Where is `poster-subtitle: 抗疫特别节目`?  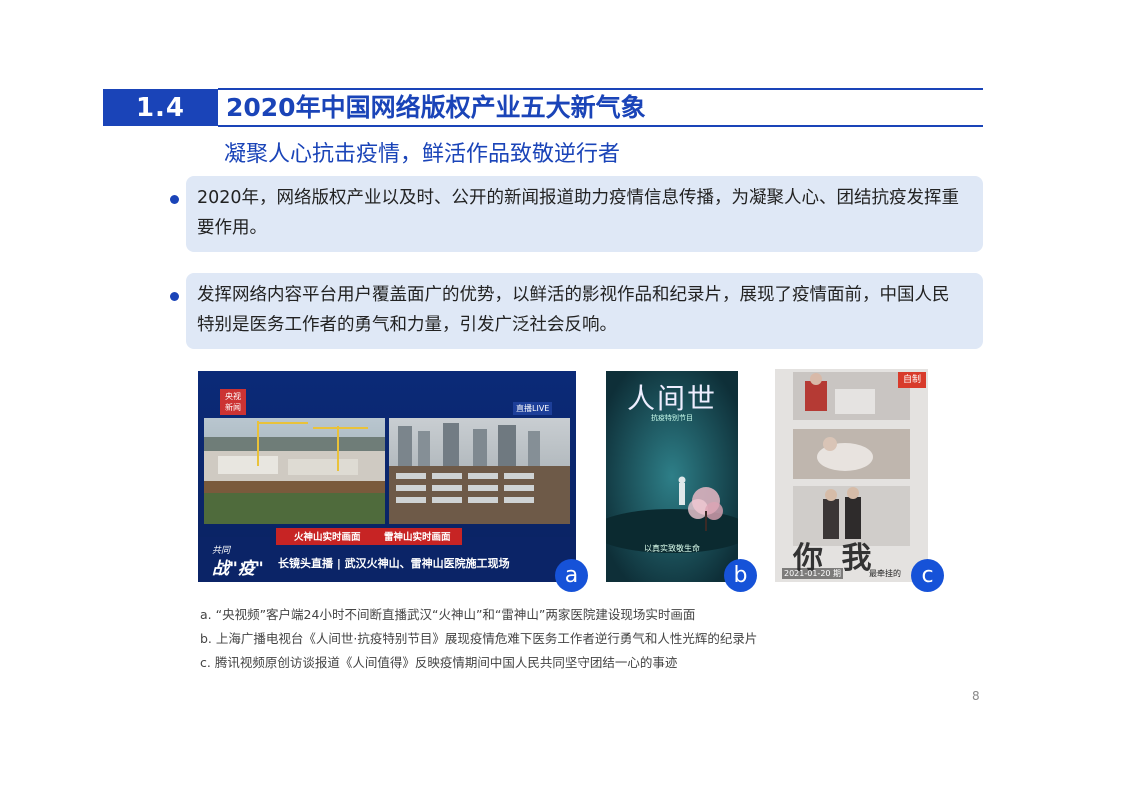
poster-subtitle: 抗疫特别节目 is located at coordinates (672, 418).